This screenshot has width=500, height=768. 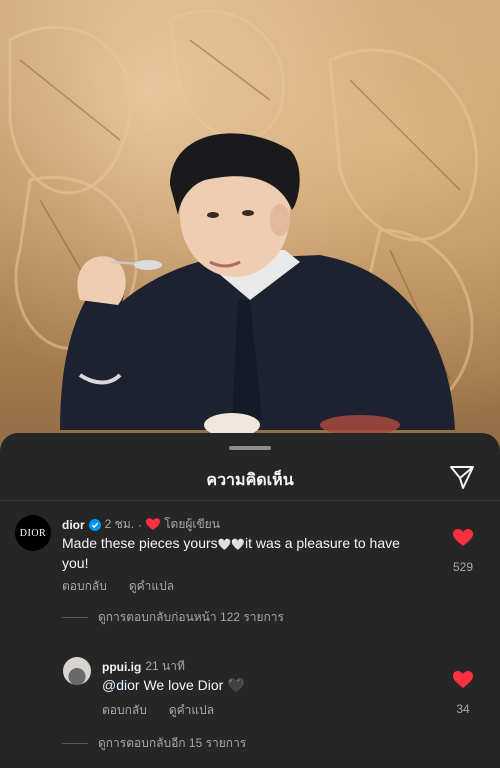 What do you see at coordinates (165, 666) in the screenshot?
I see `comment-time: 21 นาที` at bounding box center [165, 666].